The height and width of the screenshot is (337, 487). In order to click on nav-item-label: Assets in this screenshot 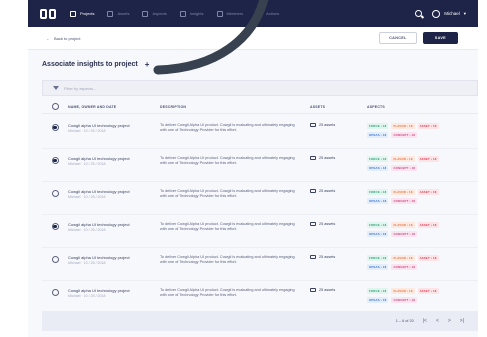, I will do `click(123, 13)`.